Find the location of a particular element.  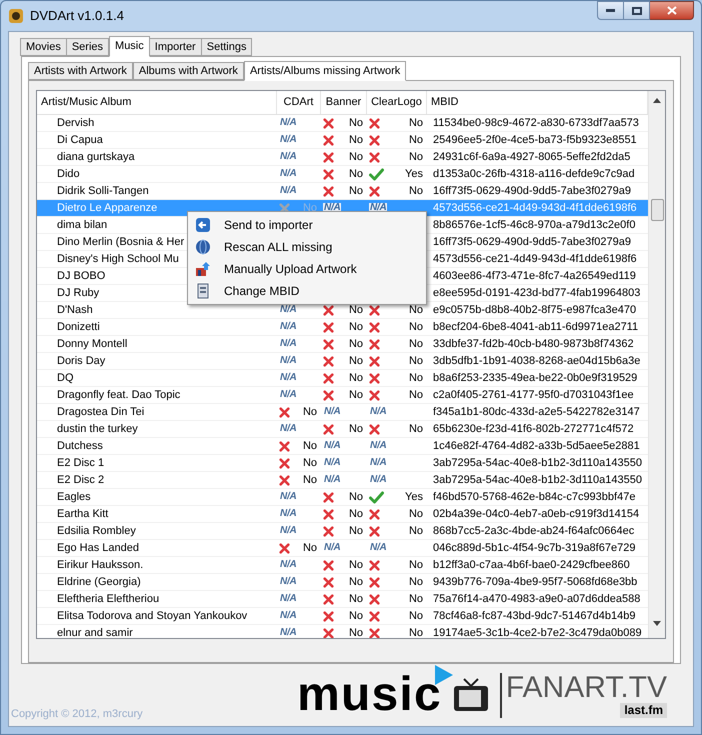

list-row: Dragonfly feat. Dao Topic N/A No No c2a0f405-2761-4177-95f0-d7031043f1ee is located at coordinates (342, 395).